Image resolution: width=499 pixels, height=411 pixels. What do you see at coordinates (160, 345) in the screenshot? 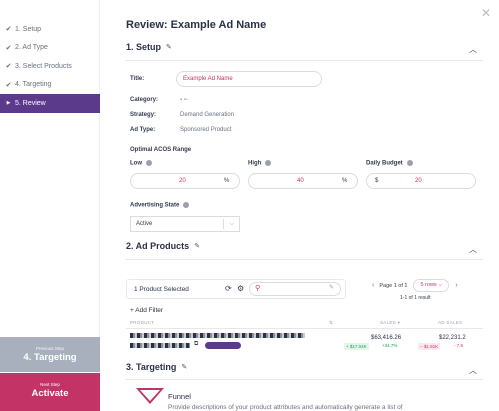
I see `product-asin-redacted` at bounding box center [160, 345].